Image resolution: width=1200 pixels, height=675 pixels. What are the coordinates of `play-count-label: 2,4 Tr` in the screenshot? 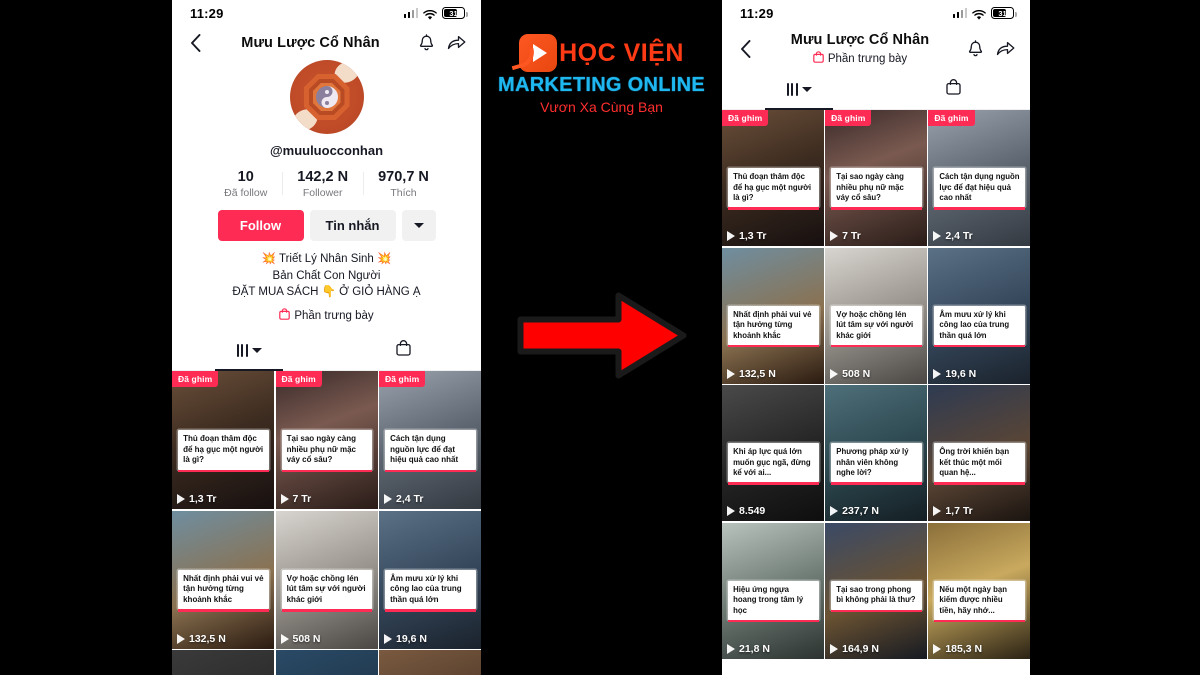 It's located at (410, 499).